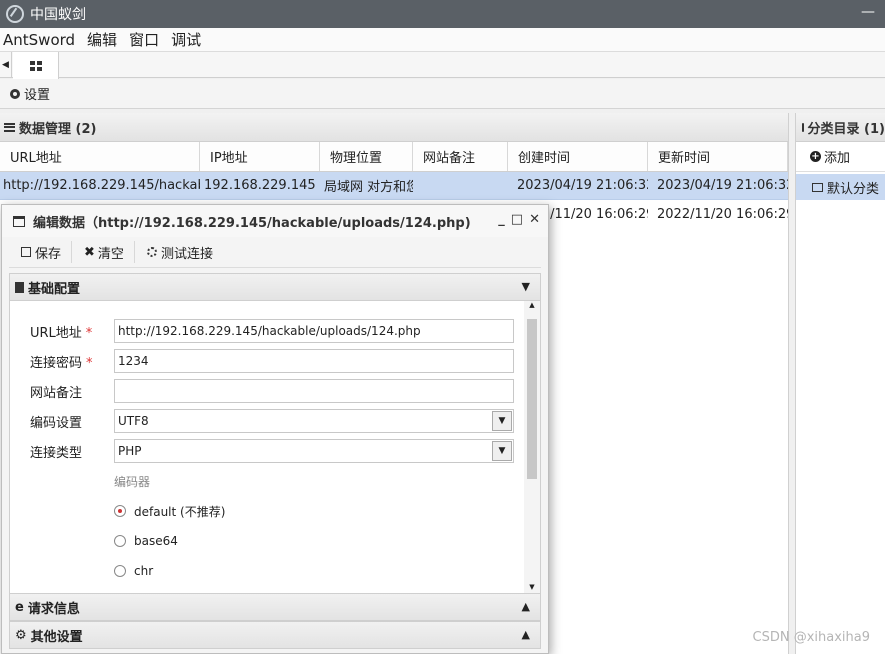  What do you see at coordinates (517, 219) in the screenshot?
I see `dialog-maximize-button: □` at bounding box center [517, 219].